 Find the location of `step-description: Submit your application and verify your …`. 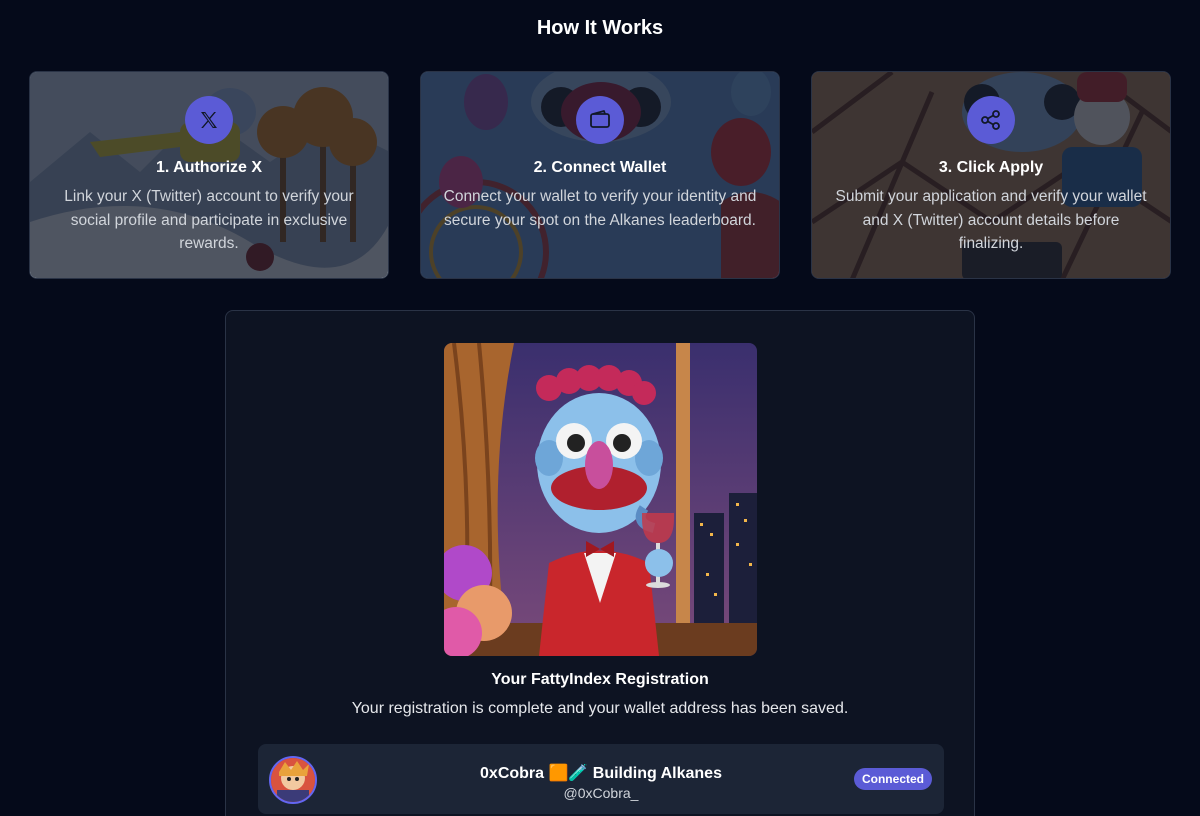

step-description: Submit your application and verify your … is located at coordinates (991, 220).